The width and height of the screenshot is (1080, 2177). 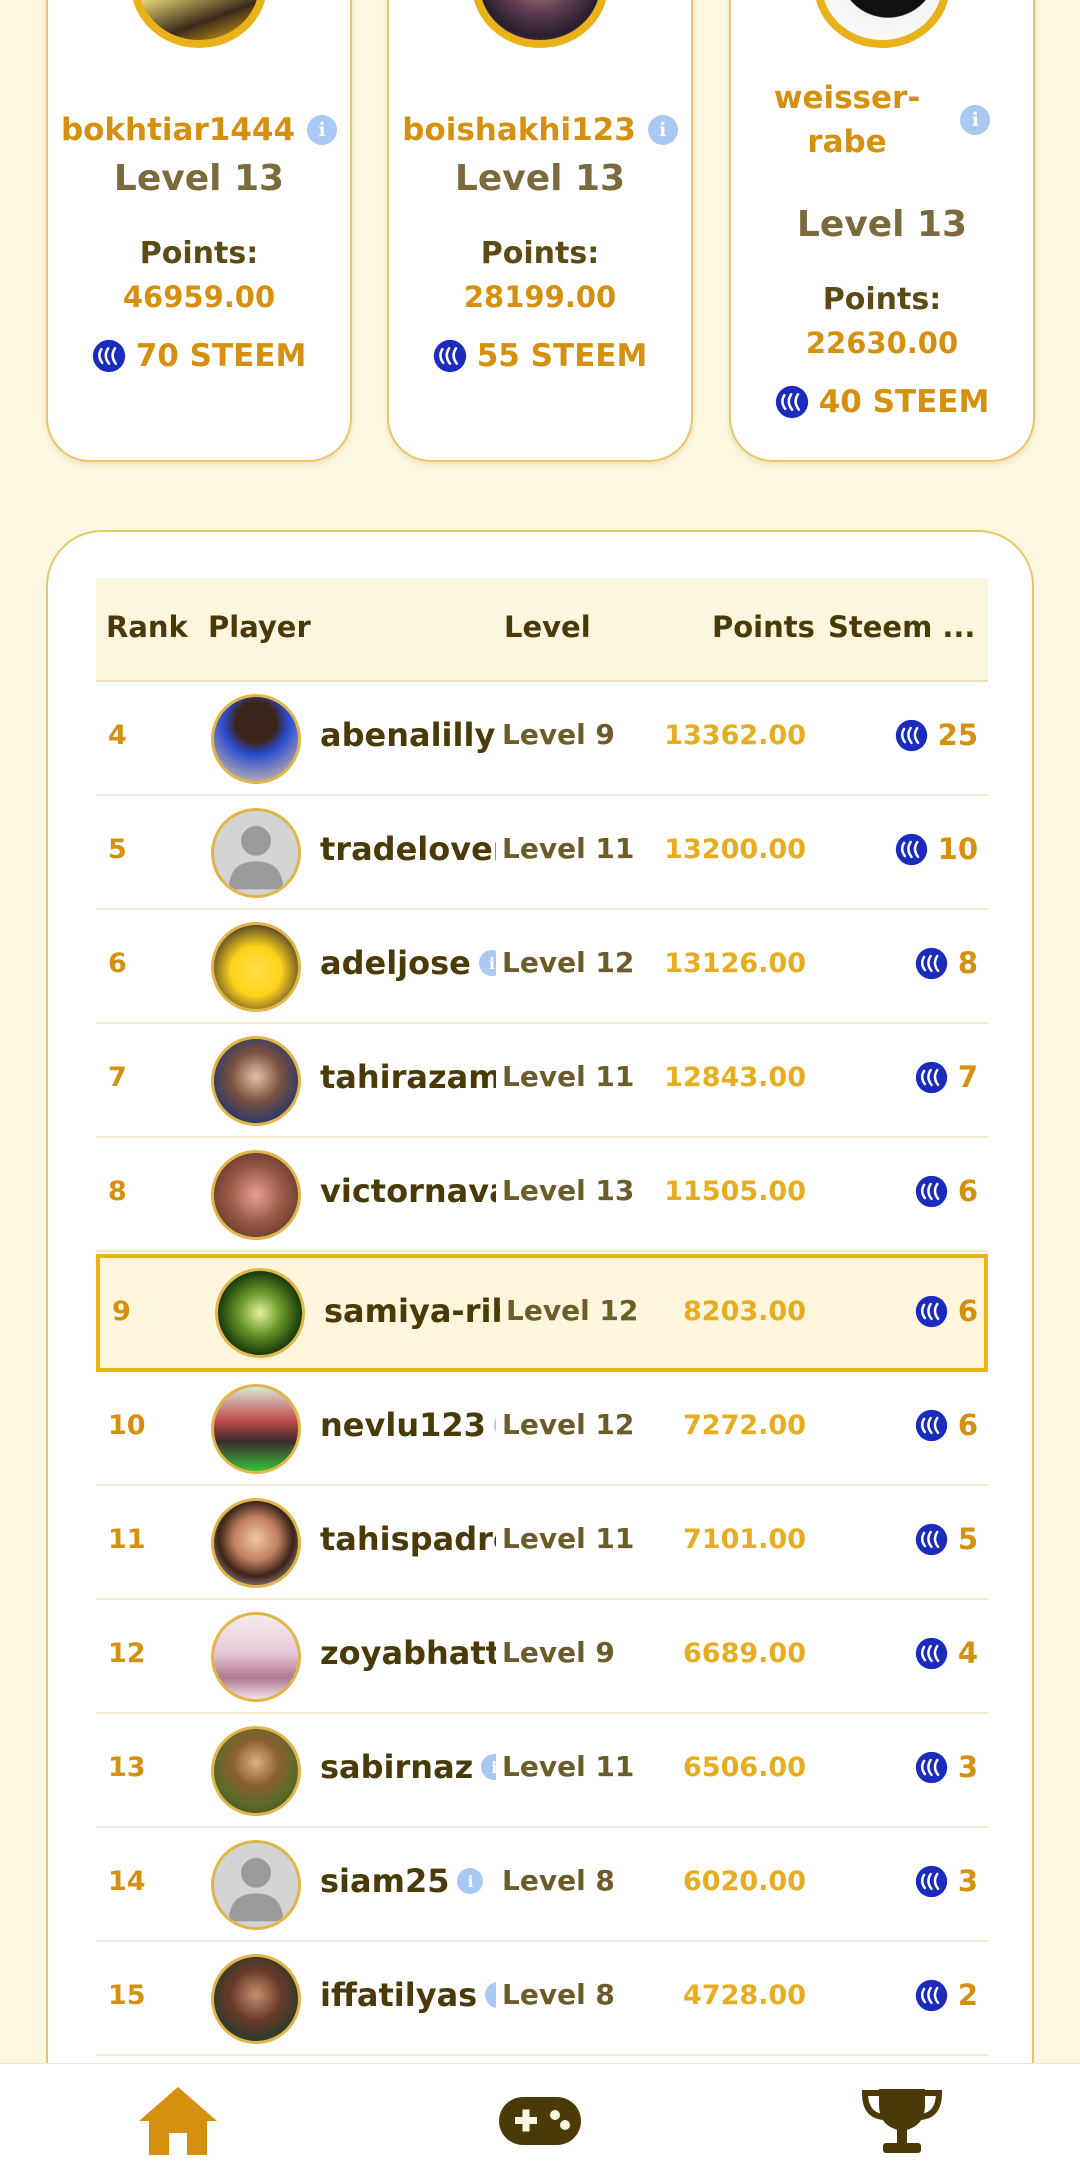 What do you see at coordinates (735, 1191) in the screenshot?
I see `row-points: 11505.00` at bounding box center [735, 1191].